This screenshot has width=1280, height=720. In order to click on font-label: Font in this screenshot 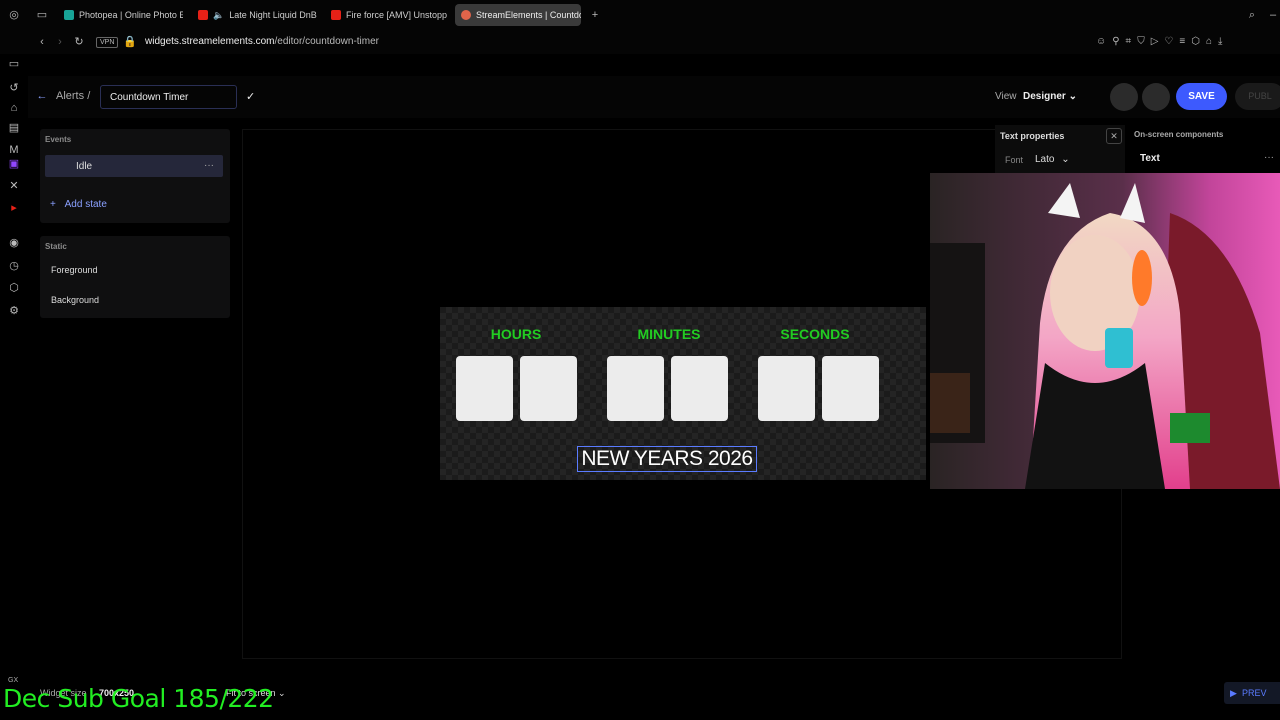, I will do `click(1014, 160)`.